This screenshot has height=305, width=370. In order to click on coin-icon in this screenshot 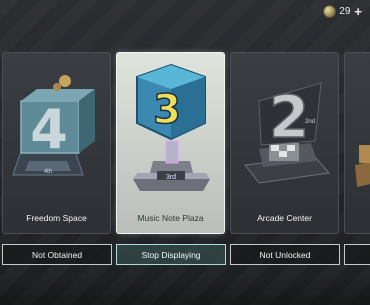, I will do `click(330, 11)`.